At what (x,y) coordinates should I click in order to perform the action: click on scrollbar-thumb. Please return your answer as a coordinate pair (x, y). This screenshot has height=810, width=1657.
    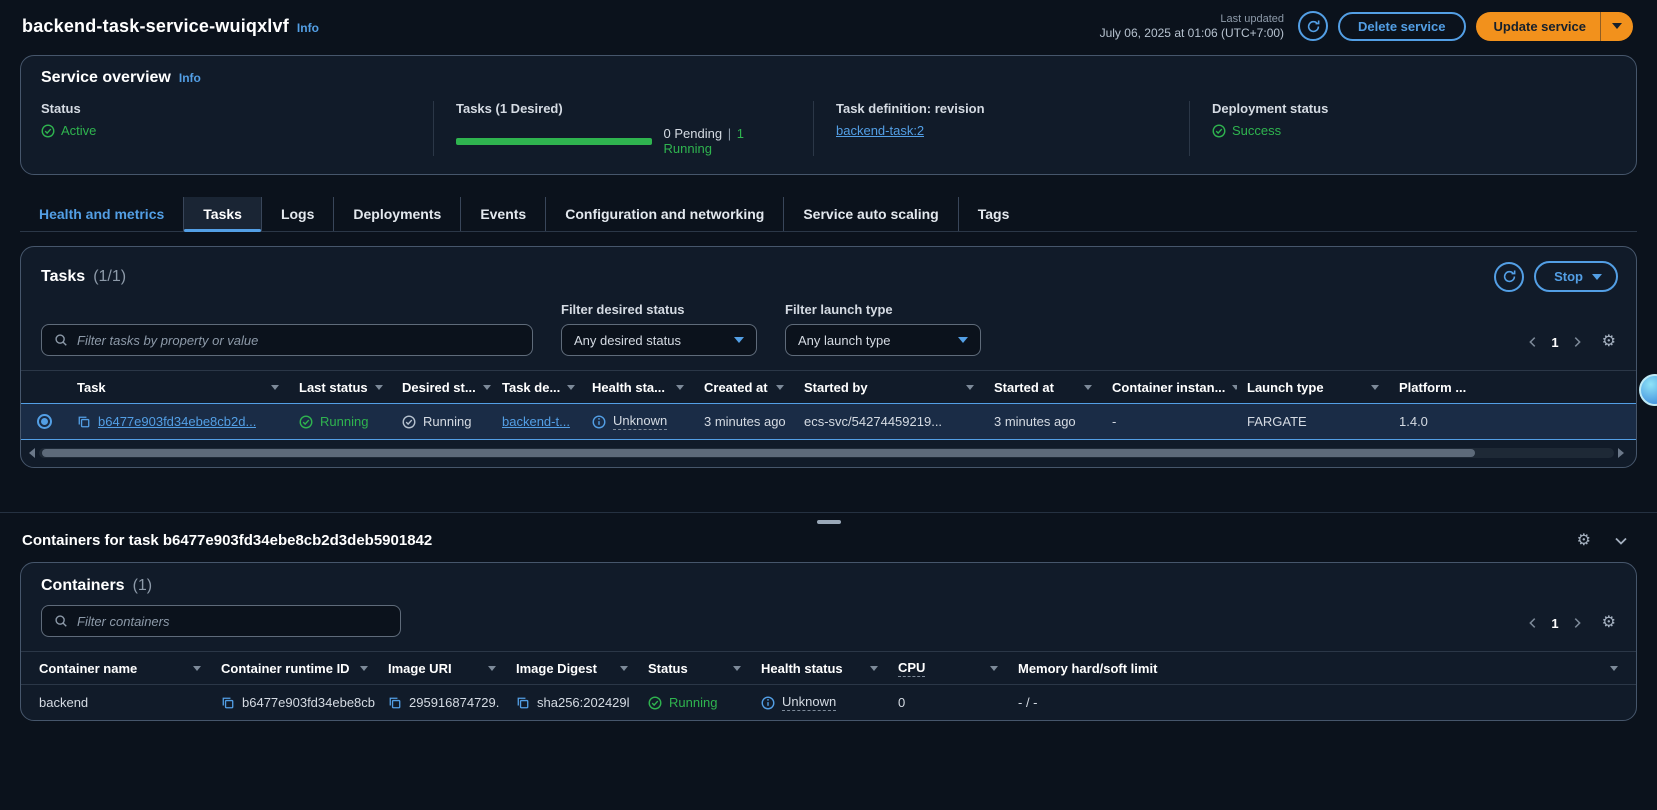
    Looking at the image, I should click on (759, 453).